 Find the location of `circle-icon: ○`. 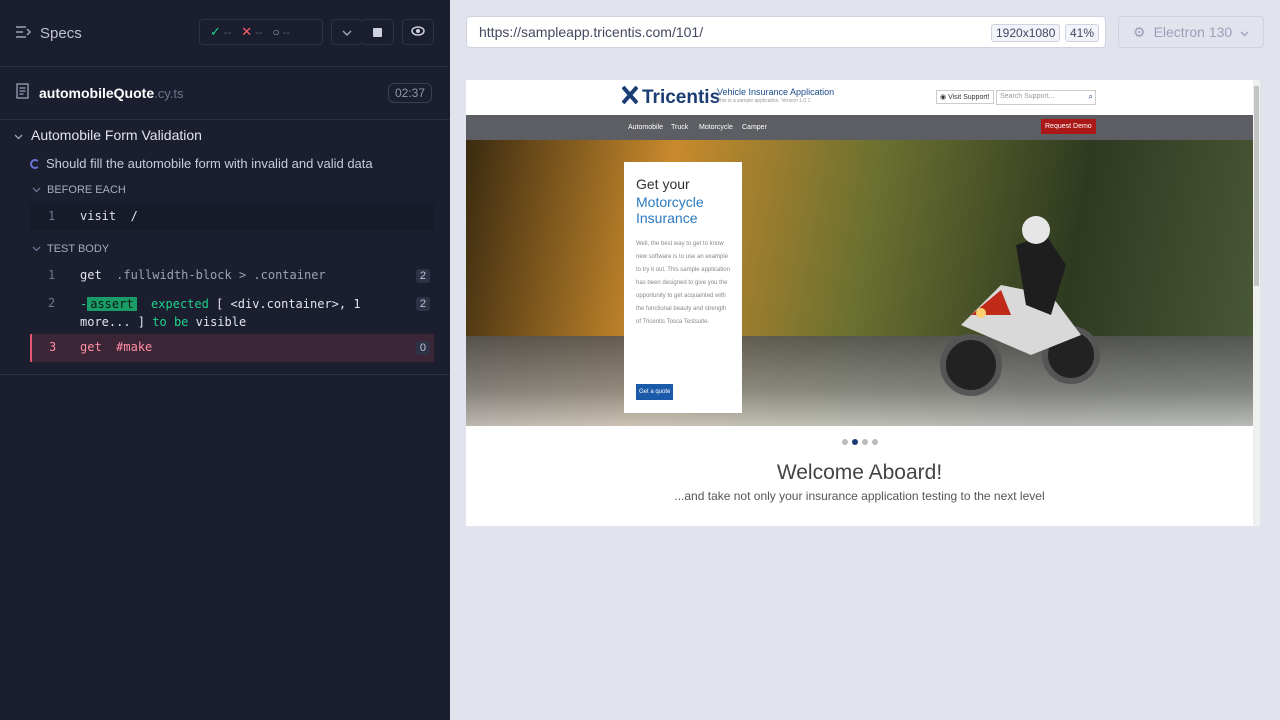

circle-icon: ○ is located at coordinates (276, 32).